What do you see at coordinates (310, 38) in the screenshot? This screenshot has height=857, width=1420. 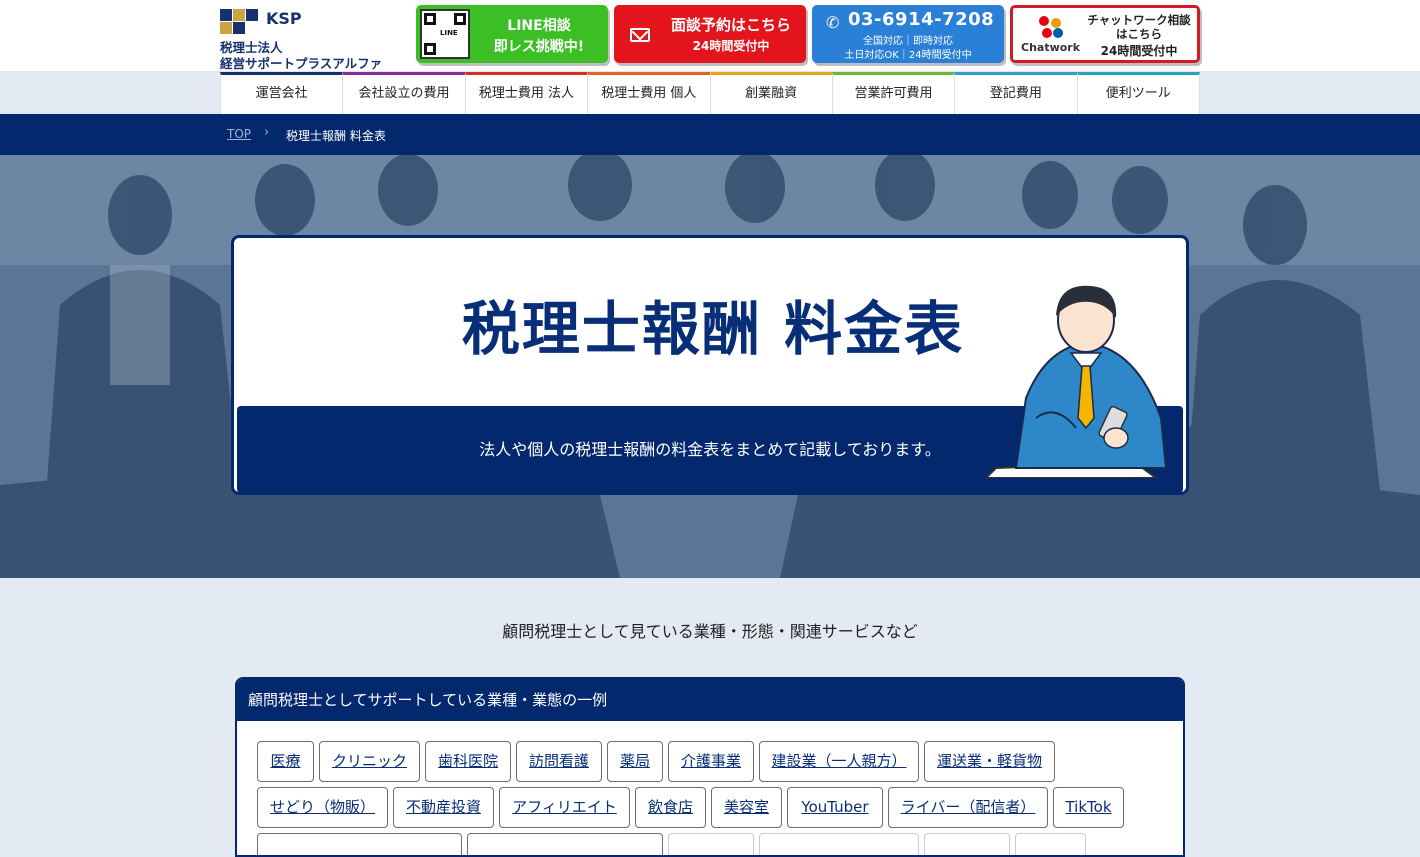 I see `site-logo: KSP 税理士法人 経営サポートプラスアルファ` at bounding box center [310, 38].